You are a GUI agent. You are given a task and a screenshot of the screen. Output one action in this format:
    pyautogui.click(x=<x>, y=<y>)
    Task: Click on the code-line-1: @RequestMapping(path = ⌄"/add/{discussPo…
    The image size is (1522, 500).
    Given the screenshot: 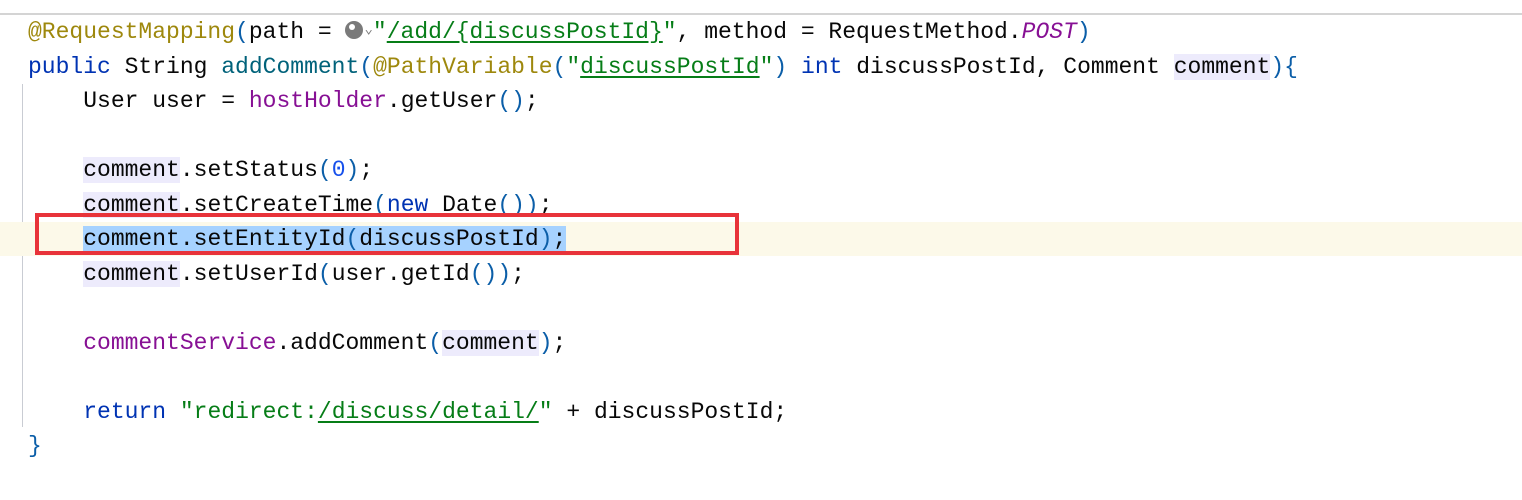 What is the action you would take?
    pyautogui.click(x=559, y=32)
    